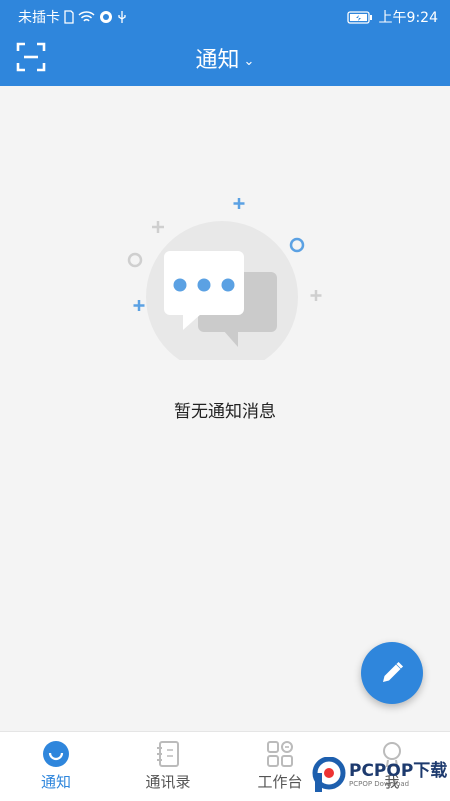 The width and height of the screenshot is (450, 801). What do you see at coordinates (398, 770) in the screenshot?
I see `watermark-text: PCPOP下载` at bounding box center [398, 770].